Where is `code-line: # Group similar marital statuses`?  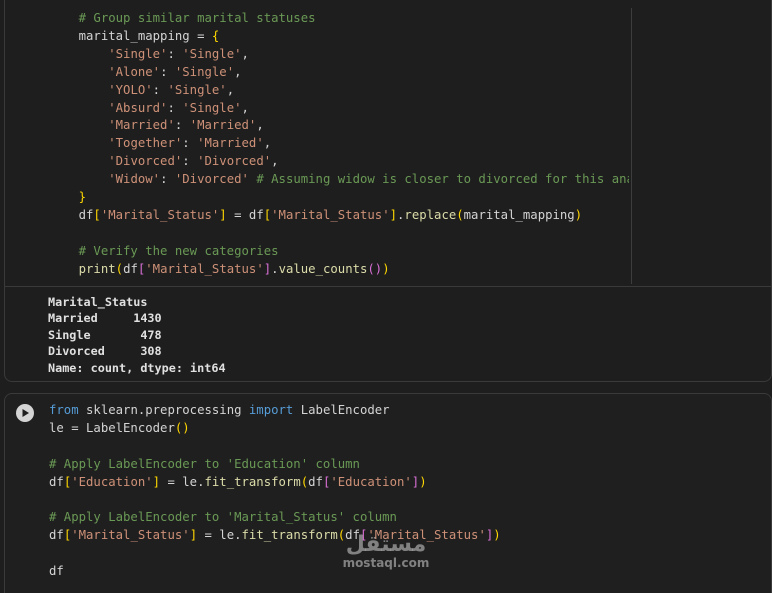 code-line: # Group similar marital statuses is located at coordinates (339, 19).